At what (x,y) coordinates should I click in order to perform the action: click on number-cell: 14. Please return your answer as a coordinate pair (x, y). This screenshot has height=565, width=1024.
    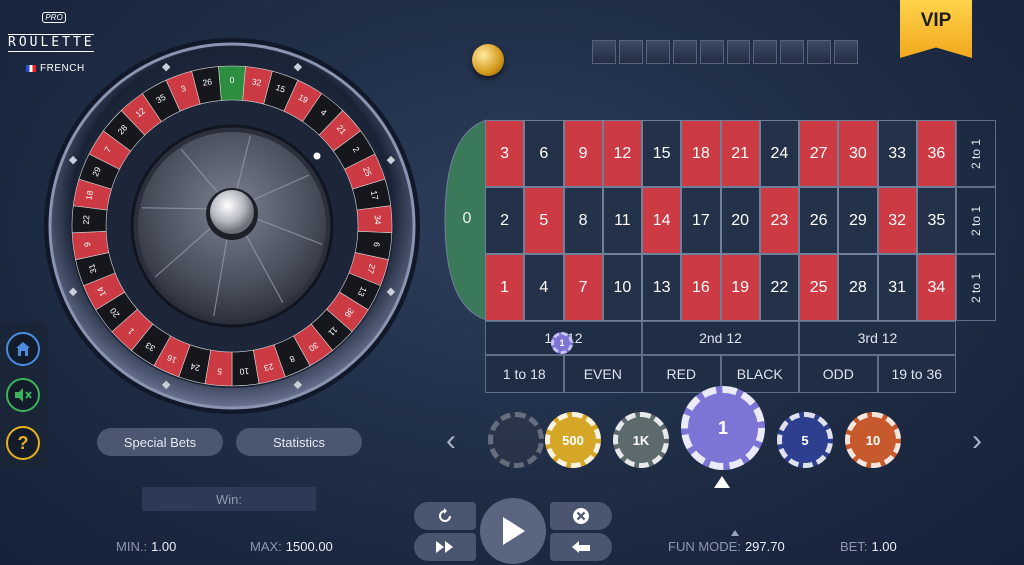
    Looking at the image, I should click on (662, 220).